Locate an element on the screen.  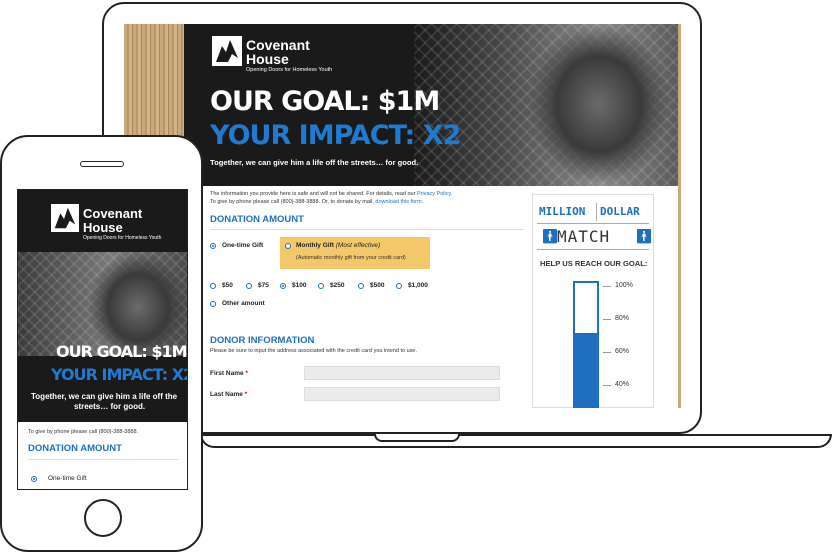
amount-label-1000: $1,000 is located at coordinates (418, 285).